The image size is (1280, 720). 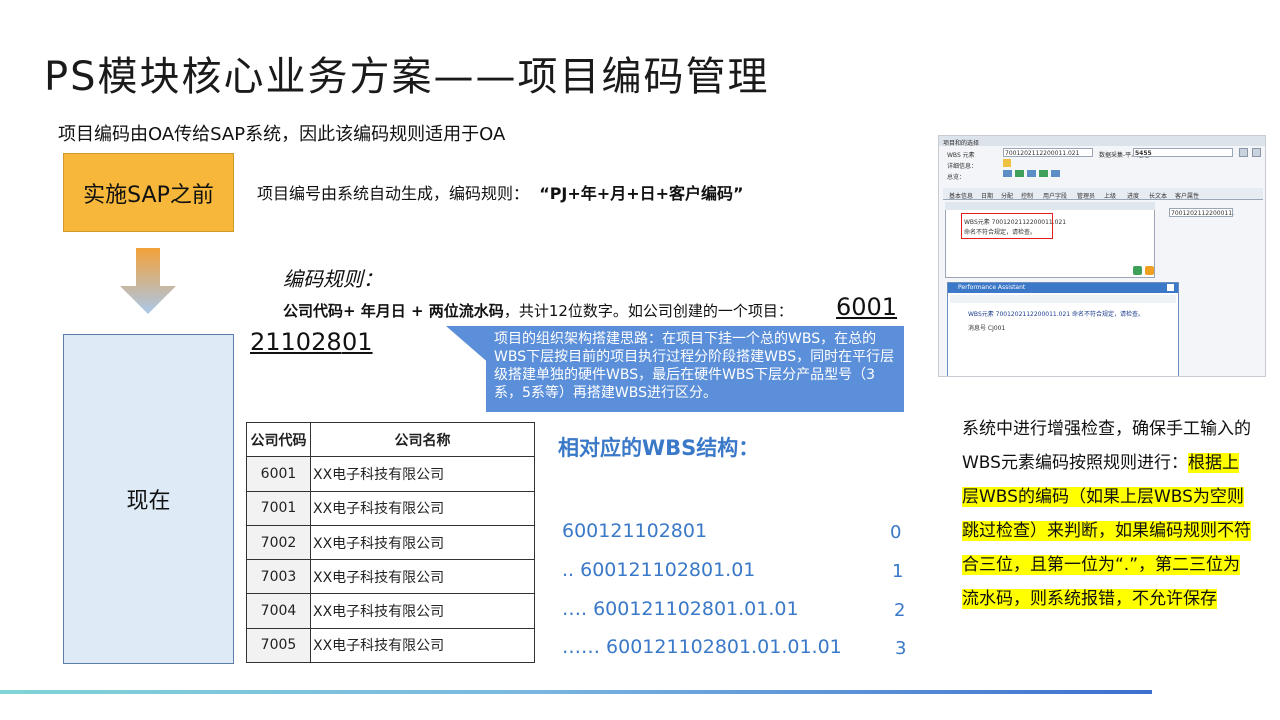 I want to click on table-row: 7001 XX电子科技有限公司, so click(x=390, y=508).